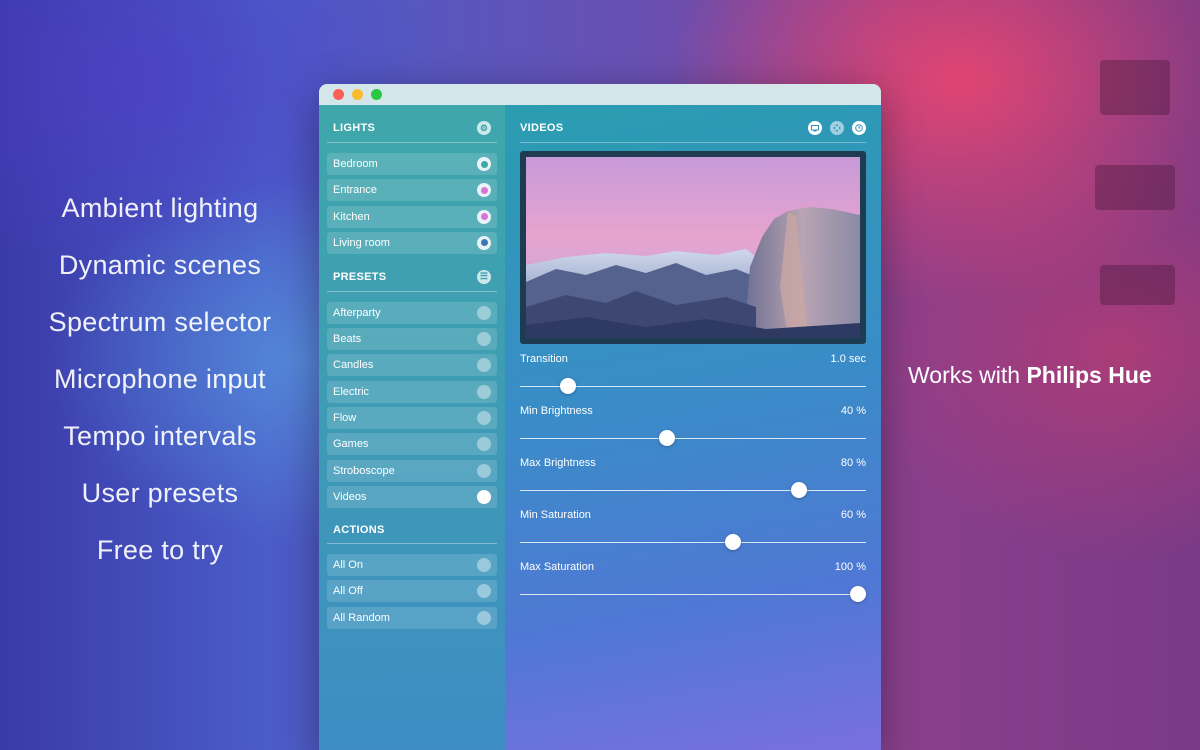 The height and width of the screenshot is (750, 1200). Describe the element at coordinates (815, 128) in the screenshot. I see `screen-icon` at that location.